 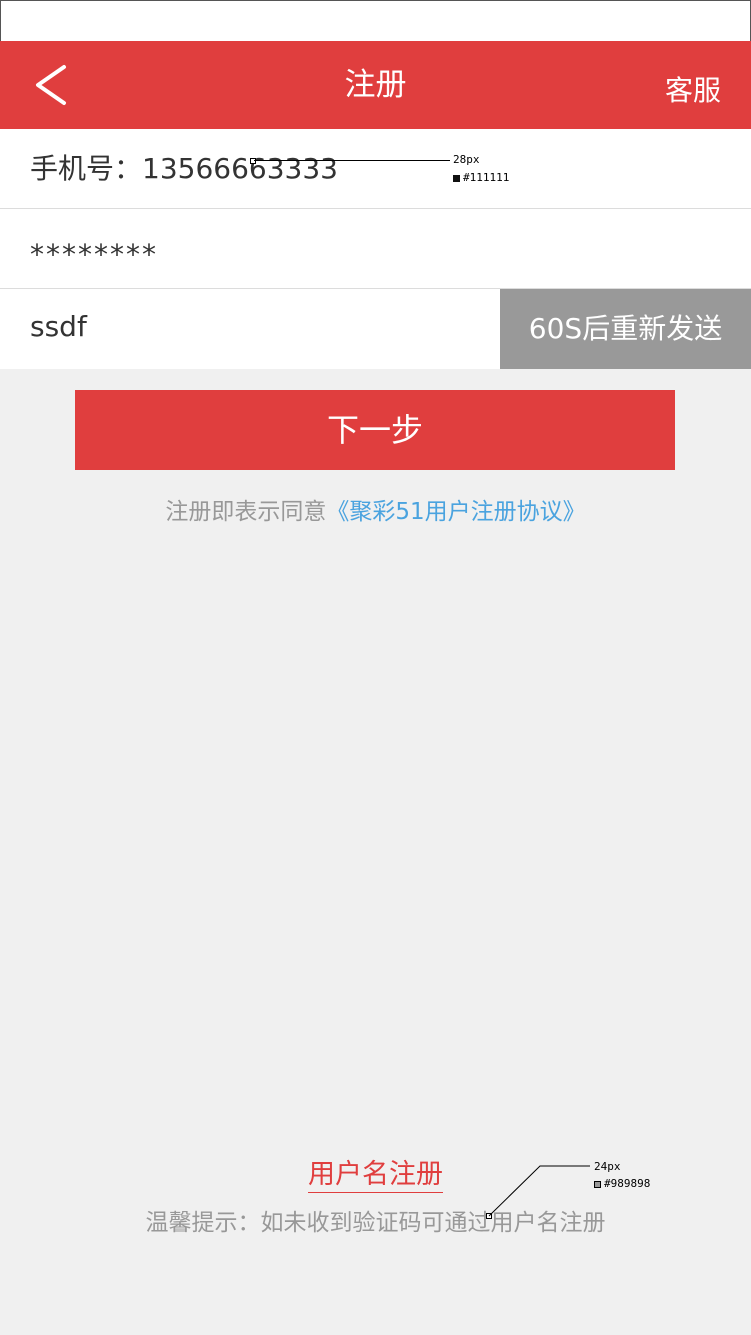 I want to click on phone-row: 手机号：13566663333, so click(x=375, y=169).